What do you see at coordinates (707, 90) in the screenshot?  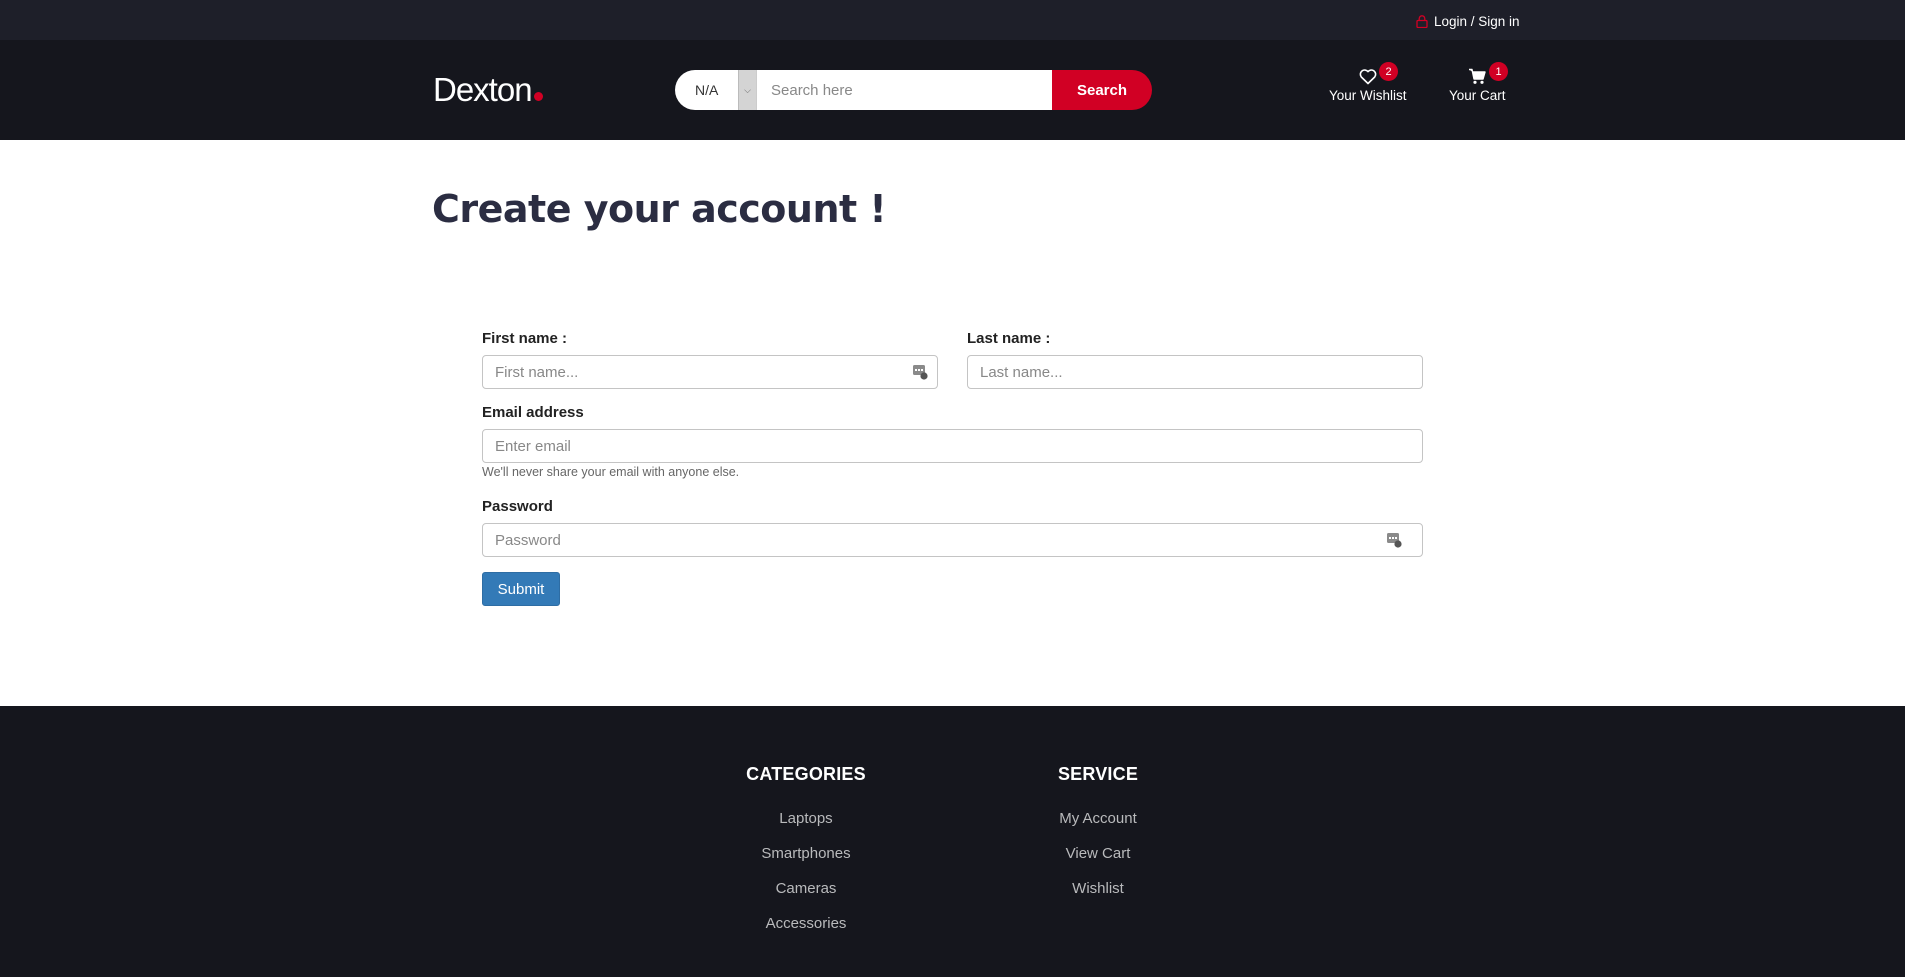 I see `search-category-value: N/A` at bounding box center [707, 90].